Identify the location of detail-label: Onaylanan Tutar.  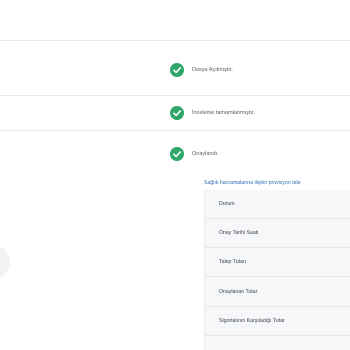
(238, 292).